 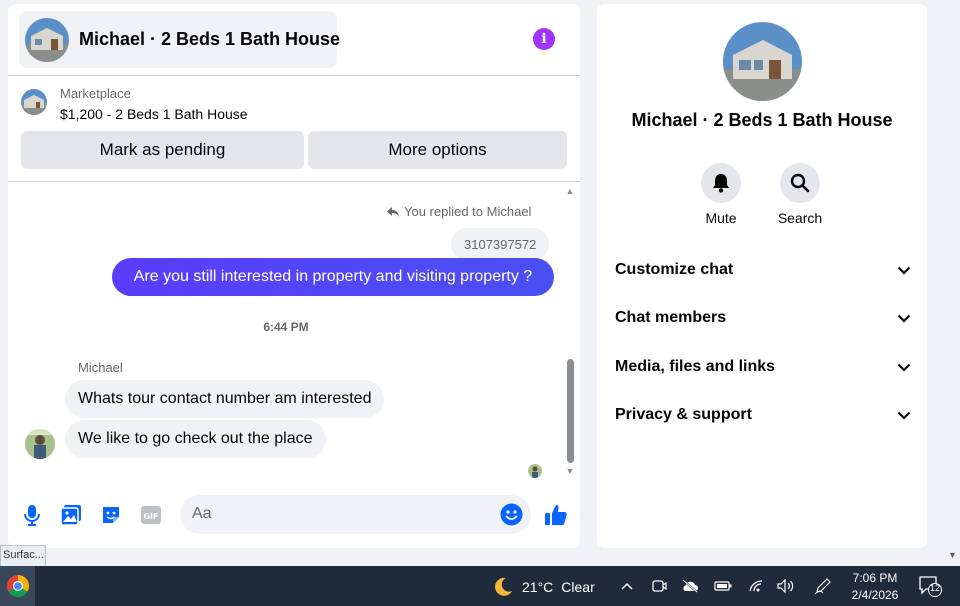 I want to click on scroll-down-arrow: ▼, so click(x=570, y=471).